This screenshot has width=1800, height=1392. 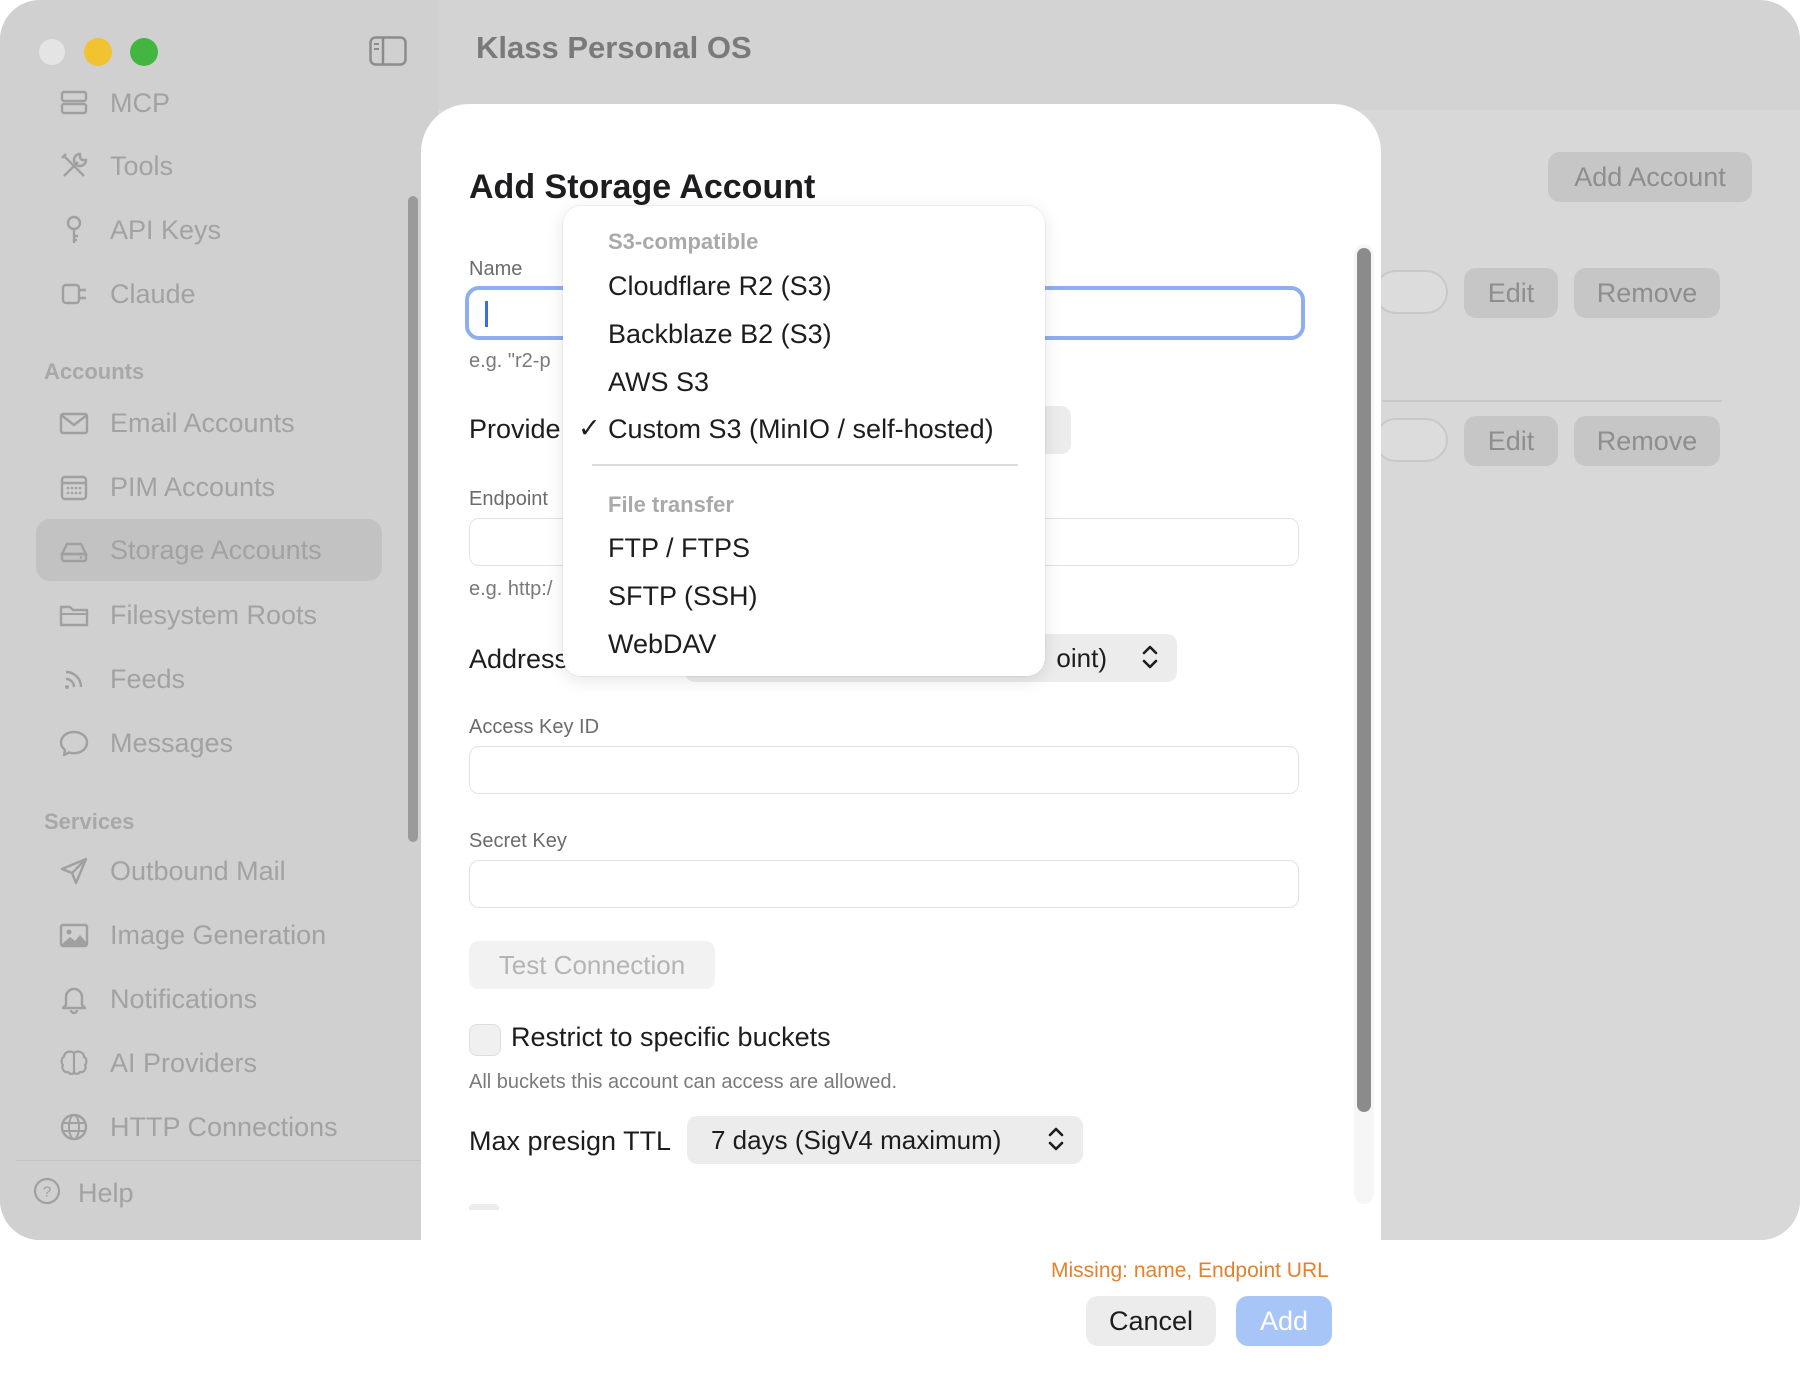 What do you see at coordinates (671, 504) in the screenshot?
I see `menu-section-file-transfer: File transfer` at bounding box center [671, 504].